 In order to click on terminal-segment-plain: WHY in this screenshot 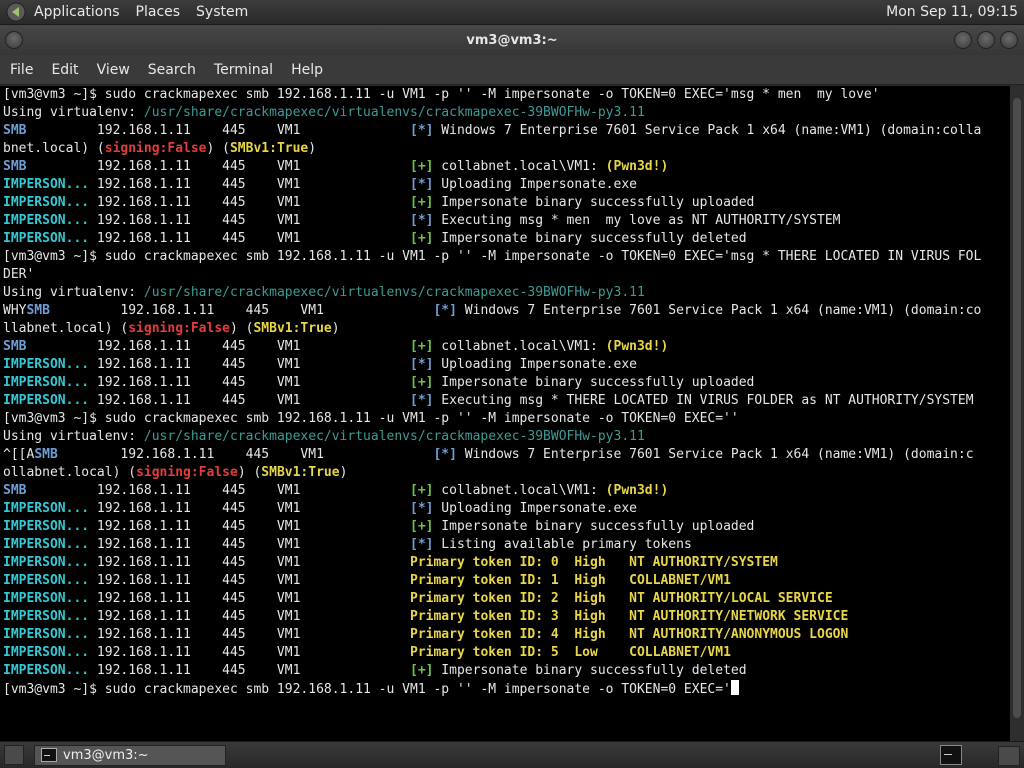, I will do `click(15, 310)`.